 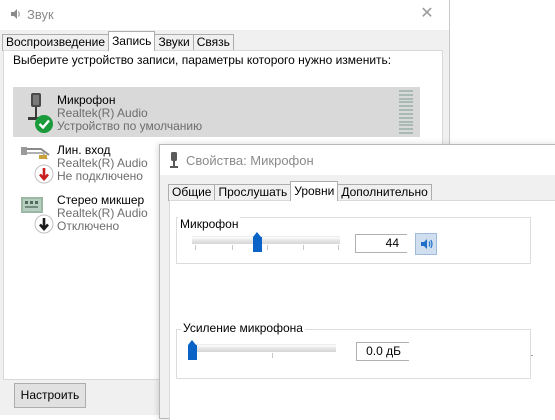 I want to click on arrow-down-red-badge-icon, so click(x=44, y=174).